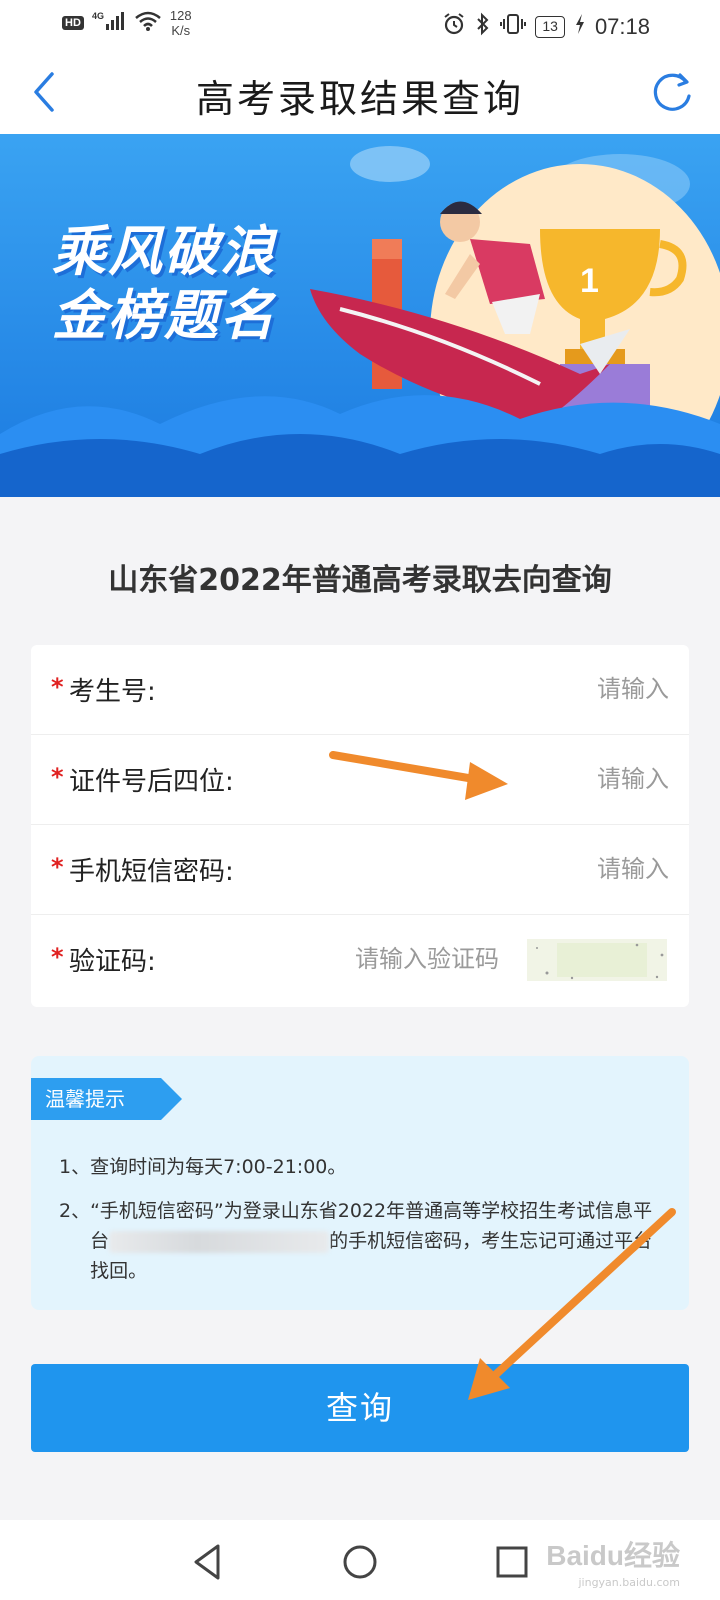 The height and width of the screenshot is (1600, 720). What do you see at coordinates (96, 1099) in the screenshot?
I see `tips-badge: 温馨提示` at bounding box center [96, 1099].